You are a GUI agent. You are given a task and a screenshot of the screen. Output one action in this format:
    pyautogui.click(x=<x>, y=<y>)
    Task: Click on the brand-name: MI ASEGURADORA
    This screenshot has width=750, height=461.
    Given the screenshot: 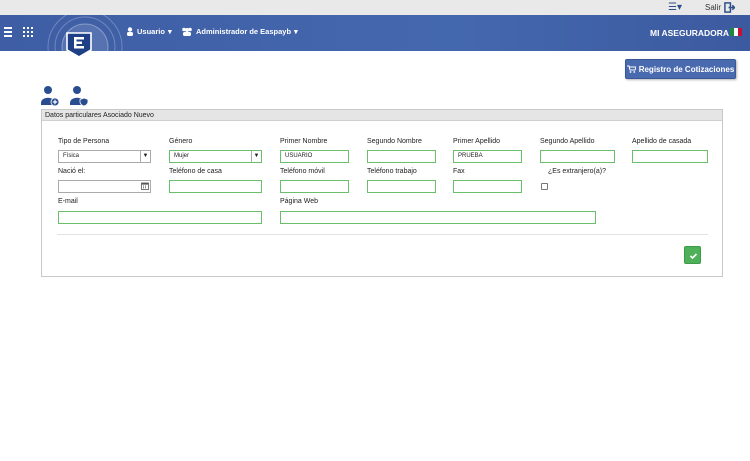 What is the action you would take?
    pyautogui.click(x=690, y=33)
    